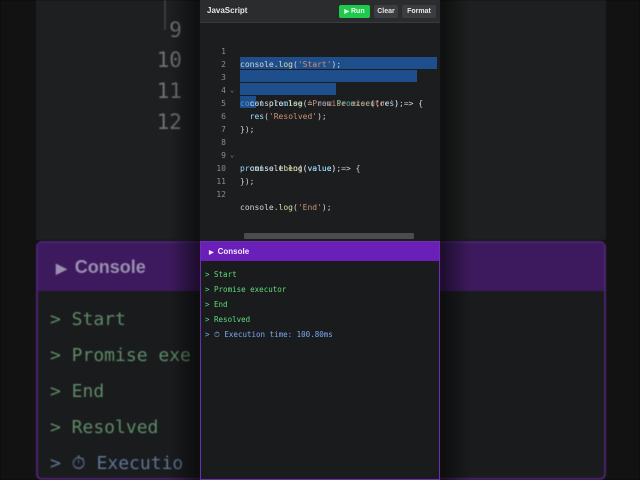 Image resolution: width=640 pixels, height=480 pixels. I want to click on code-line: 11, so click(320, 174).